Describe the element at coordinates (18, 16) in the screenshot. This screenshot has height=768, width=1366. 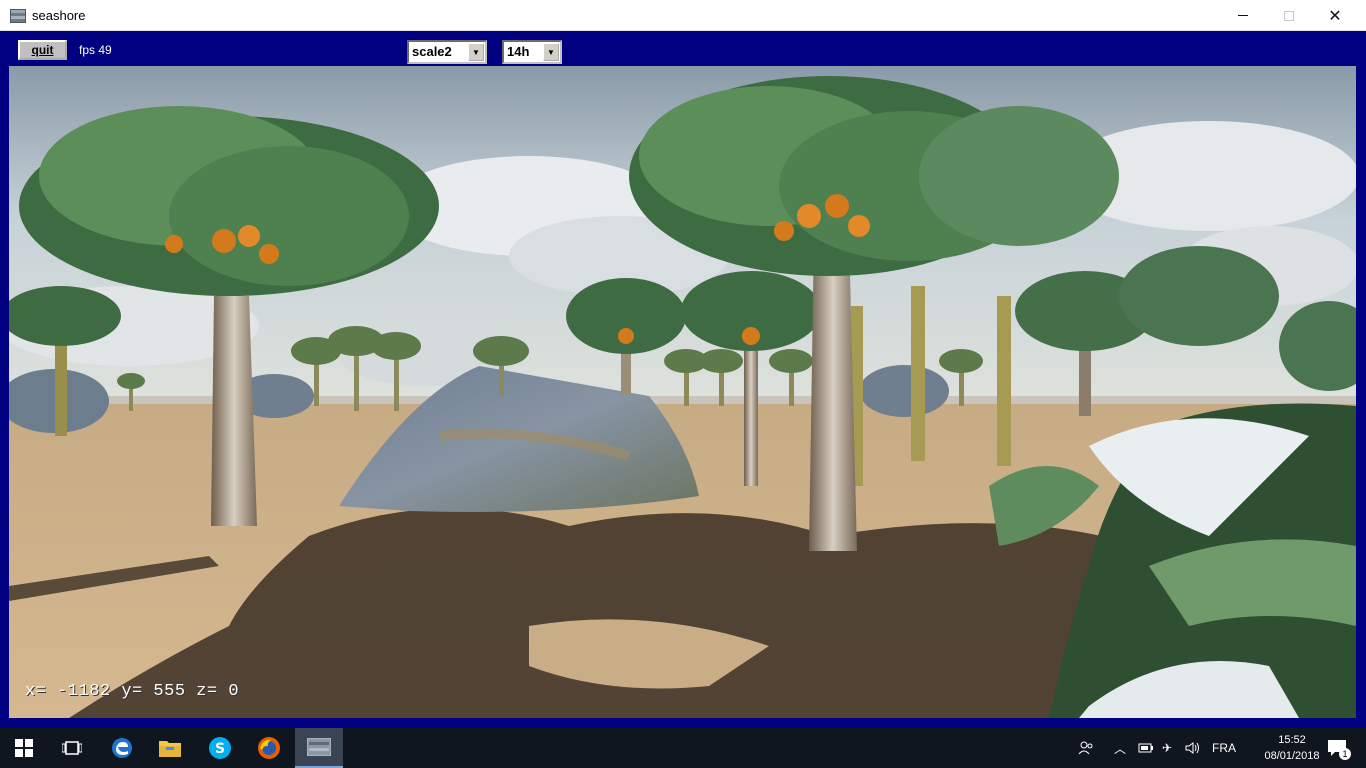
I see `app-icon` at that location.